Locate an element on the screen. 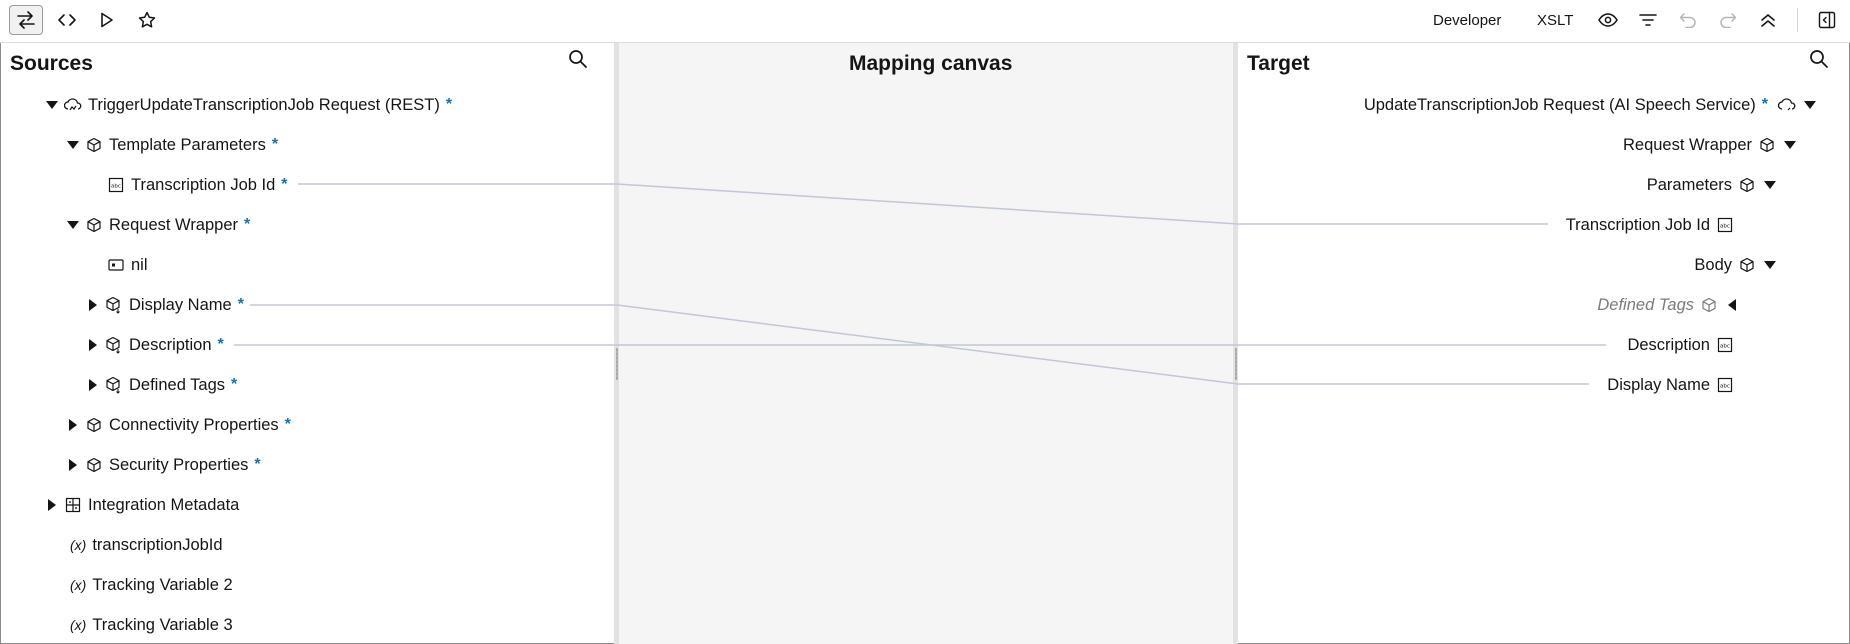  tree-node-tracking-variable-2: (x) Tracking Variable 2 is located at coordinates (151, 585).